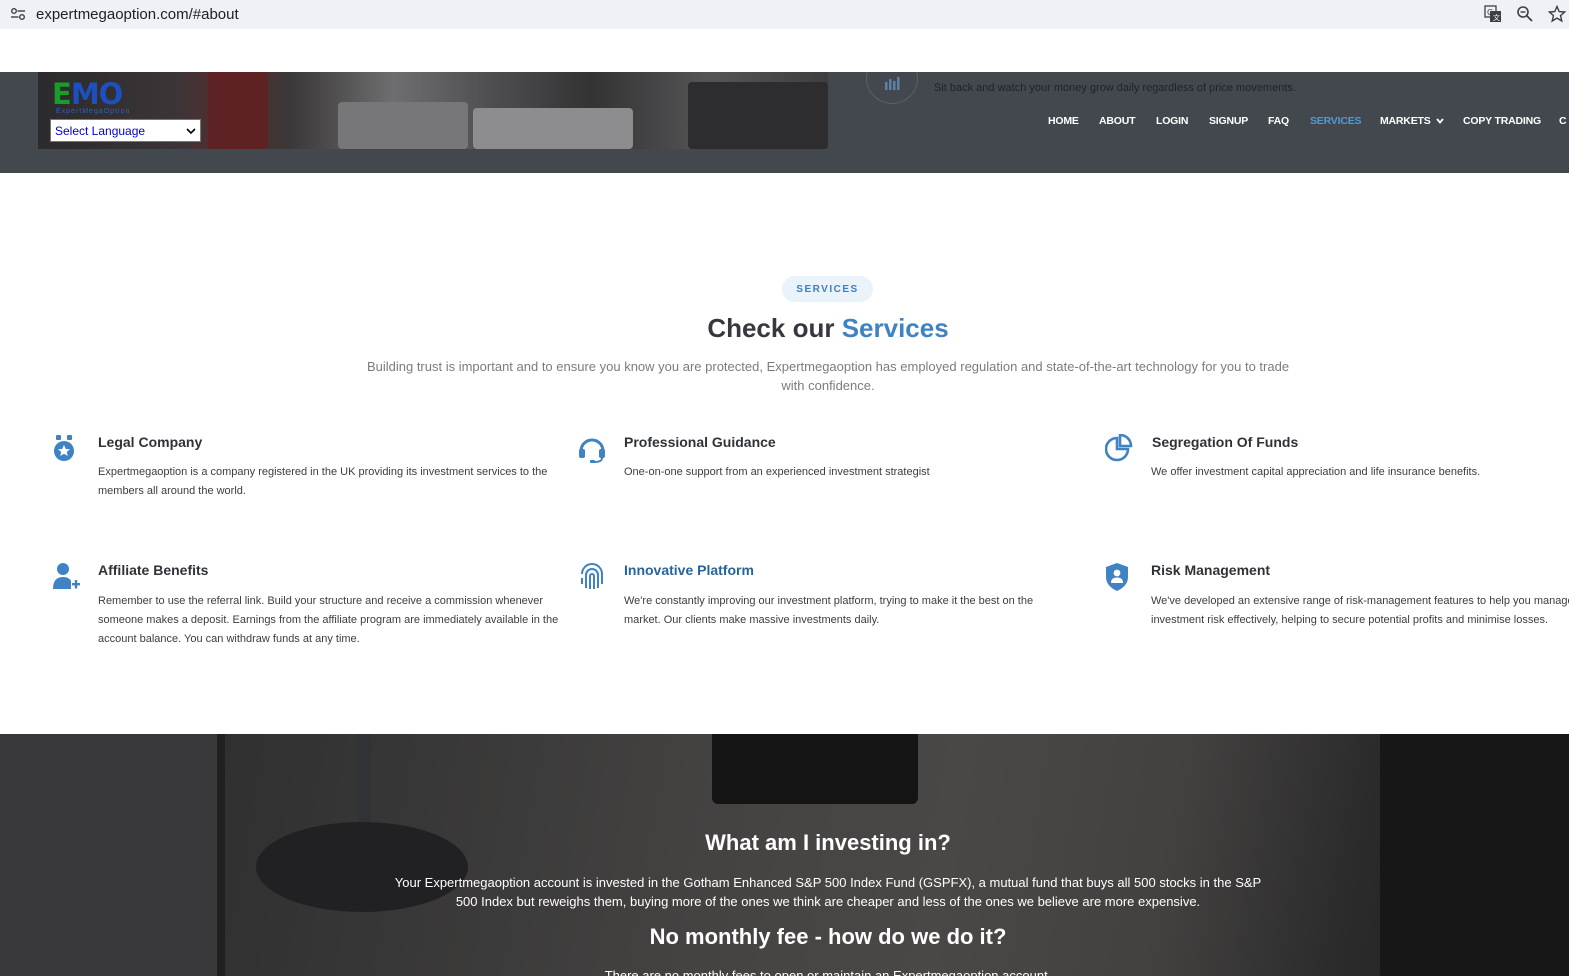 The image size is (1569, 976). What do you see at coordinates (828, 328) in the screenshot?
I see `section-title: Check our Services` at bounding box center [828, 328].